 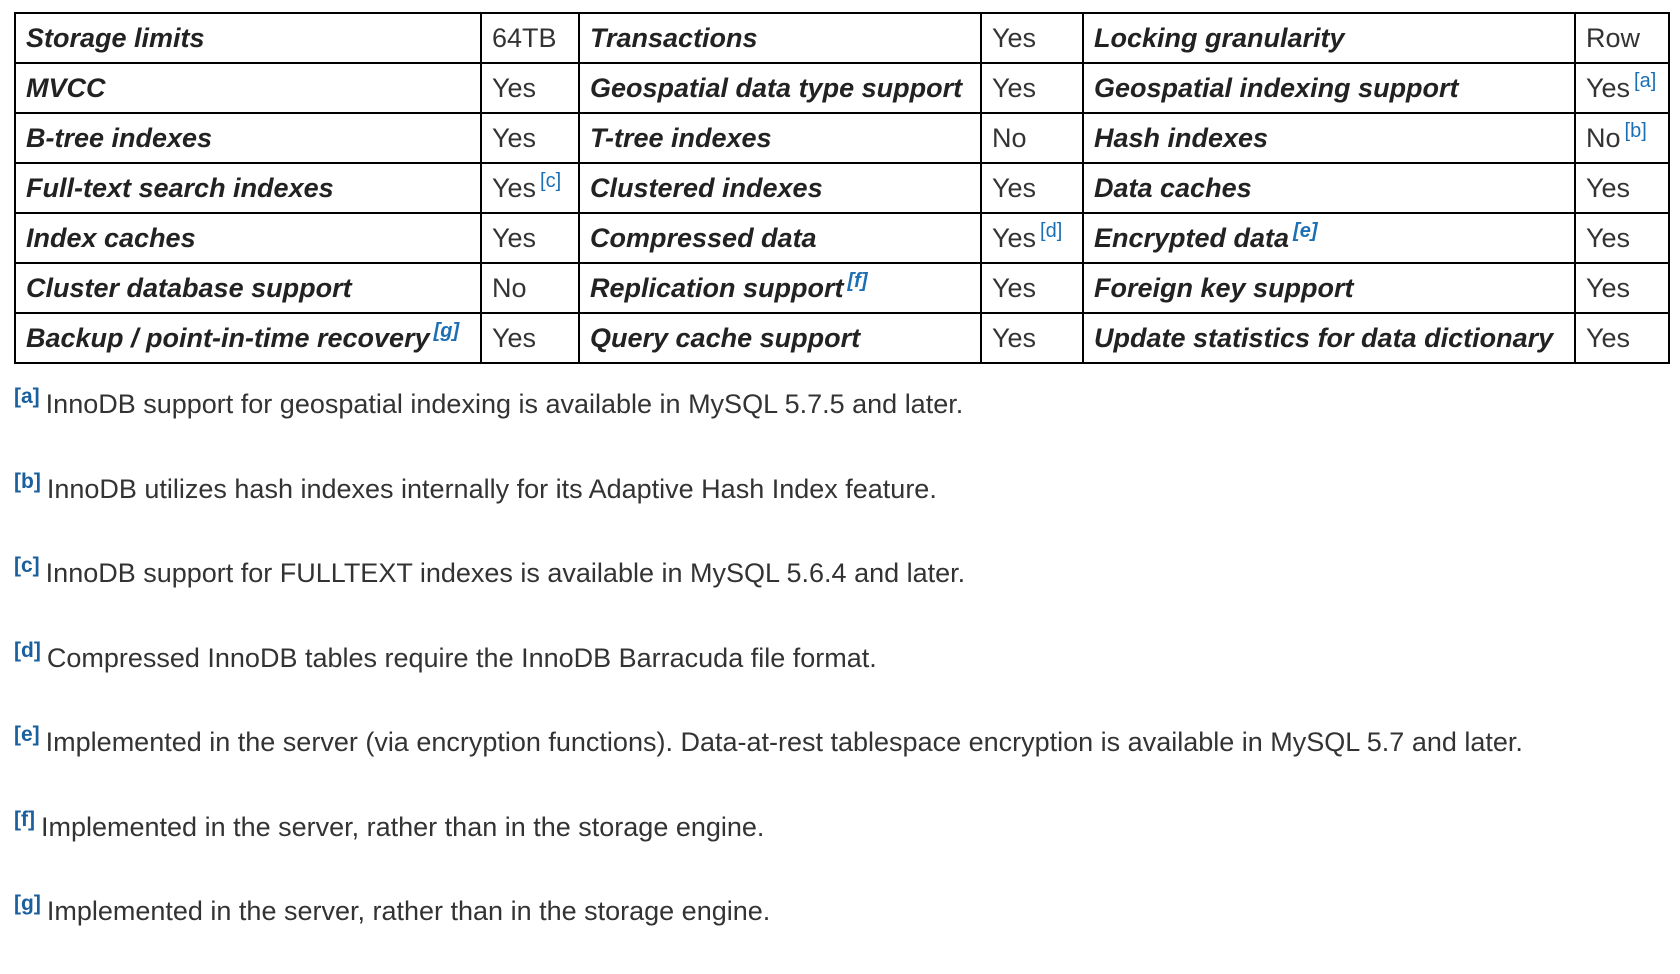 What do you see at coordinates (27, 650) in the screenshot?
I see `footnote-backlink-d: [d]` at bounding box center [27, 650].